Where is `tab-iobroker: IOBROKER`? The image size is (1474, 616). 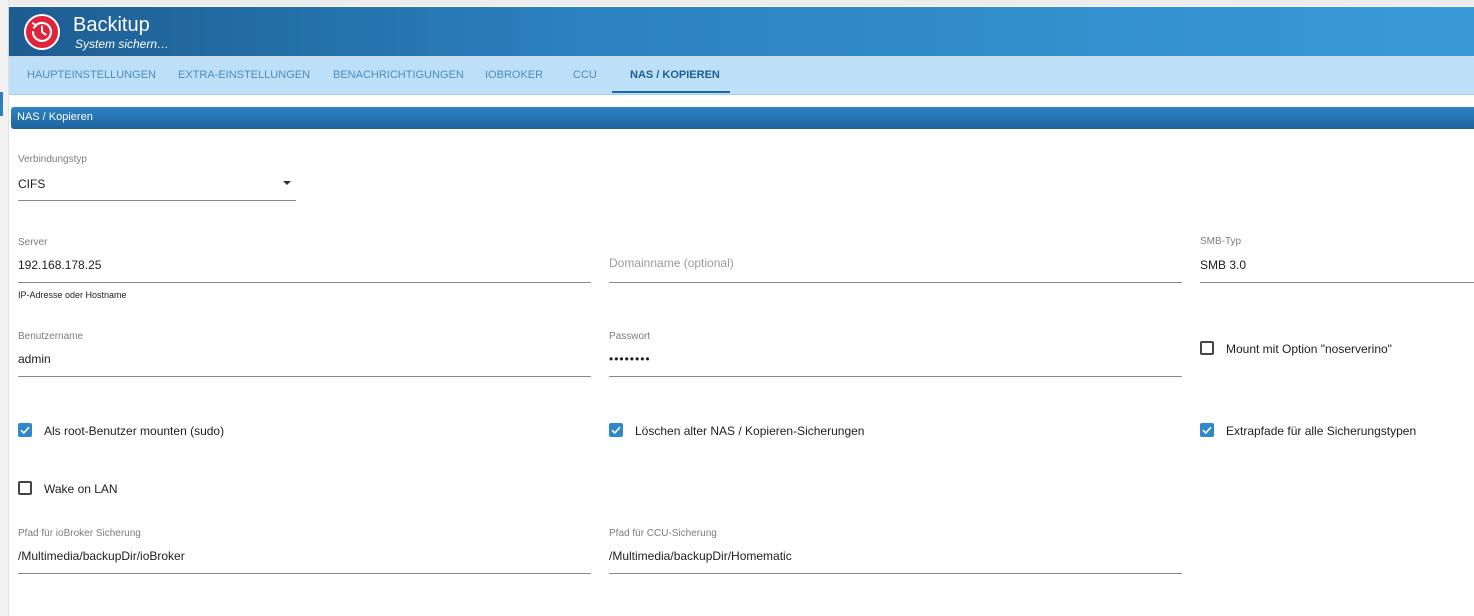 tab-iobroker: IOBROKER is located at coordinates (514, 75).